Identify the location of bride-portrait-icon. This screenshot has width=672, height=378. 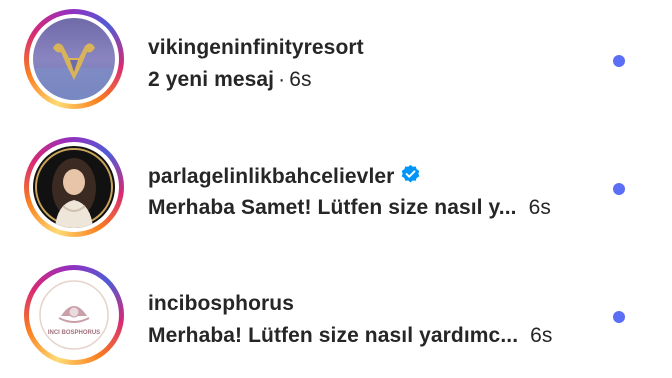
(74, 187).